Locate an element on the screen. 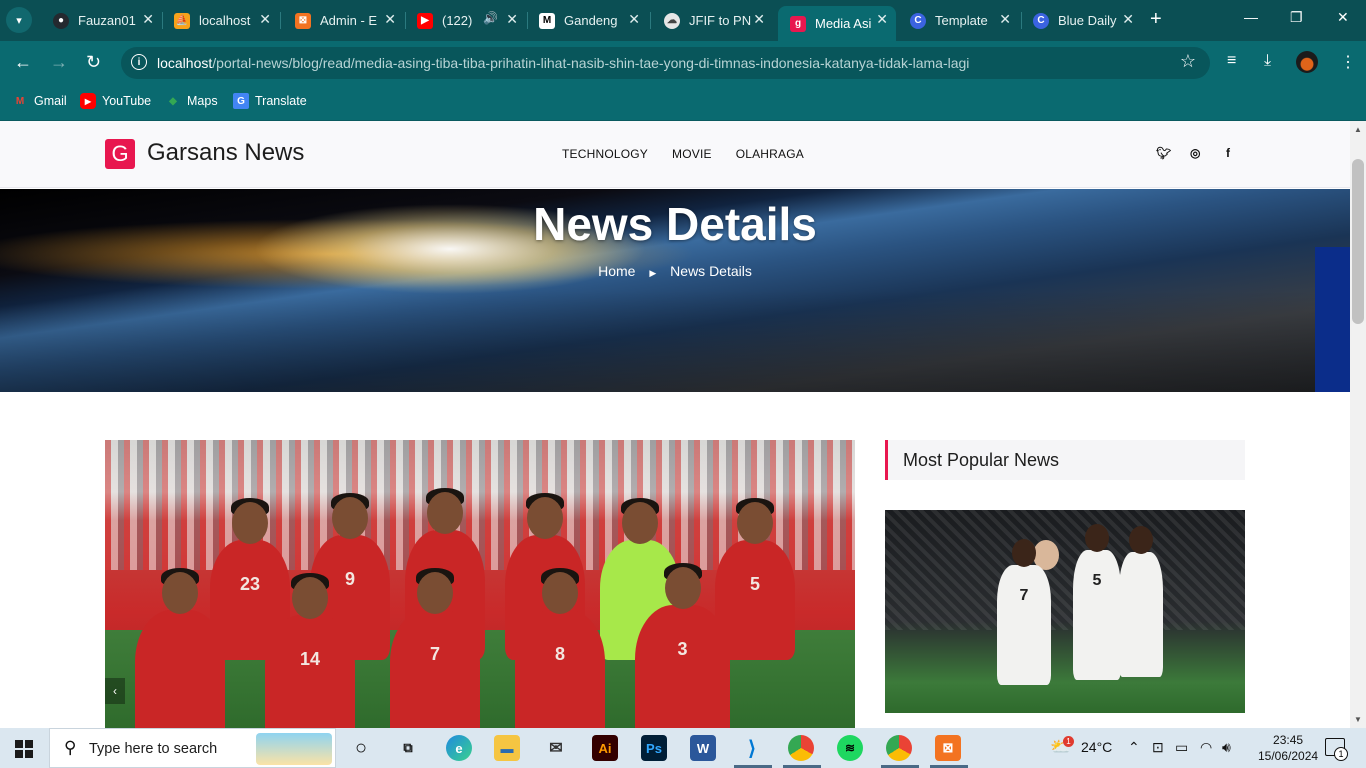  scroll-down-arrow-icon: ▼ is located at coordinates (1358, 719).